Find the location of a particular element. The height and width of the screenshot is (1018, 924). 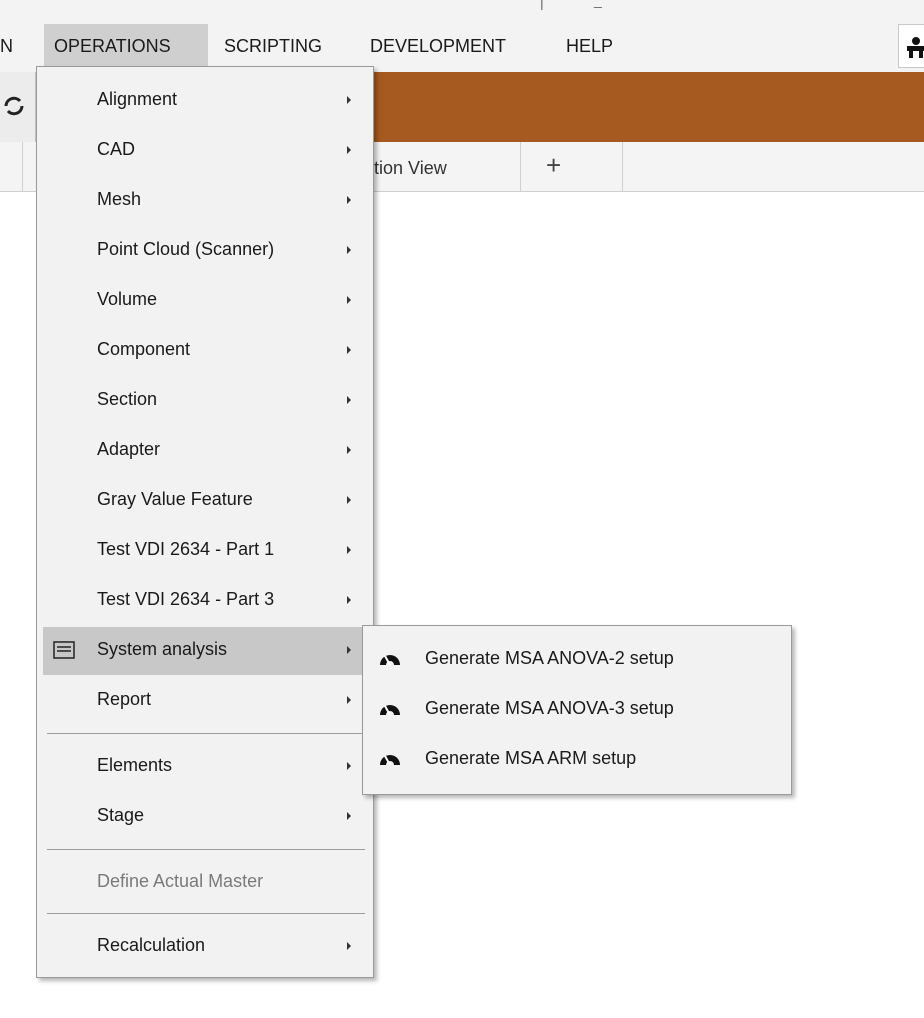

submenu-item-label: Generate MSA ANOVA-2 setup is located at coordinates (549, 658).